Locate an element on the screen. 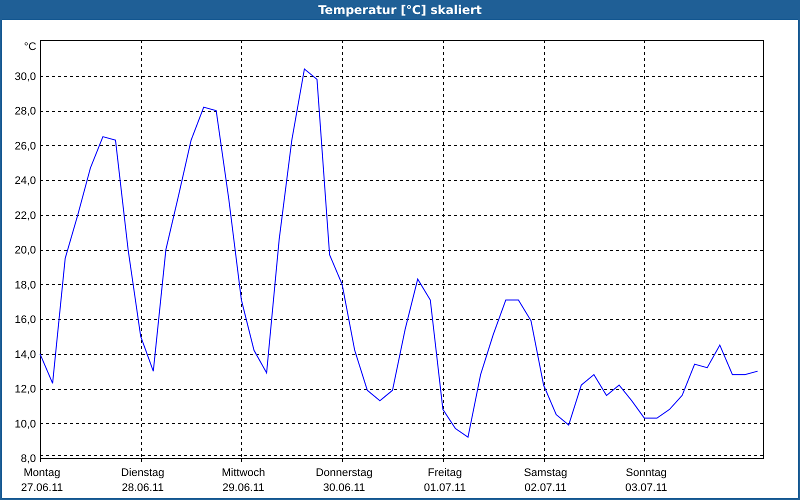  x-tick-label: Samstag 02.07.11 is located at coordinates (546, 480).